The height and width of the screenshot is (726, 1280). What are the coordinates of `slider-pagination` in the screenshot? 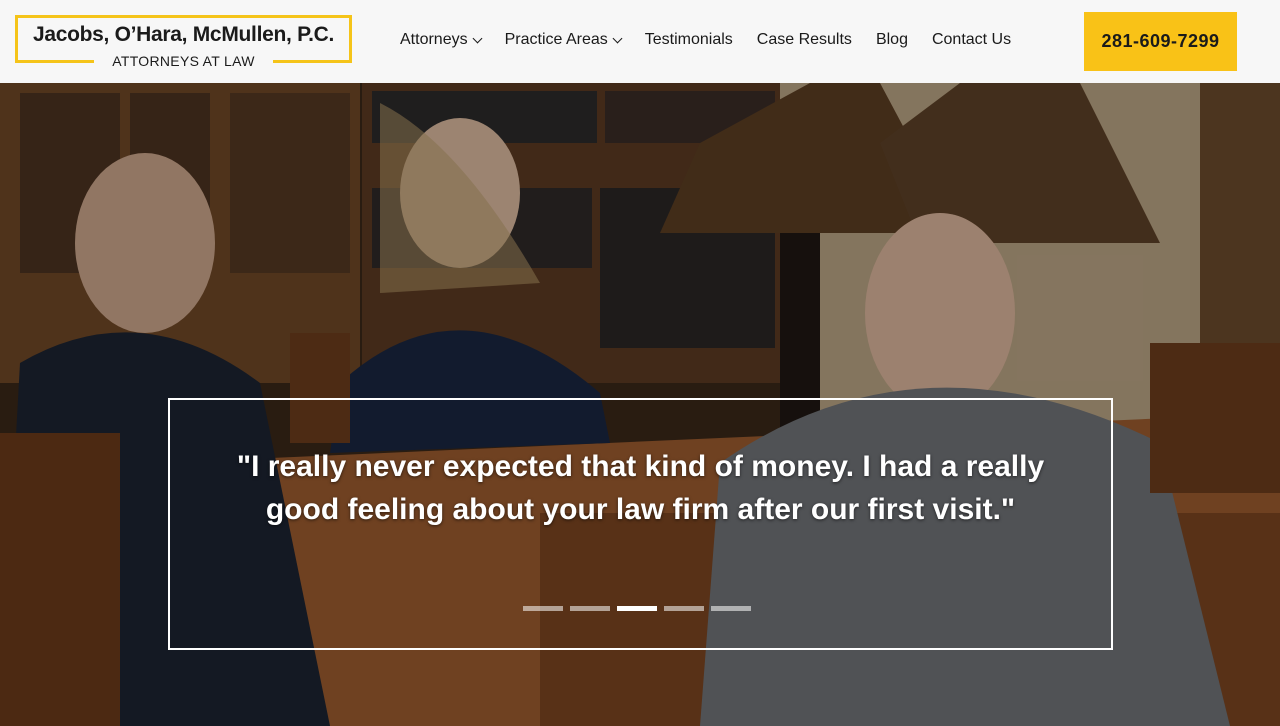 It's located at (637, 608).